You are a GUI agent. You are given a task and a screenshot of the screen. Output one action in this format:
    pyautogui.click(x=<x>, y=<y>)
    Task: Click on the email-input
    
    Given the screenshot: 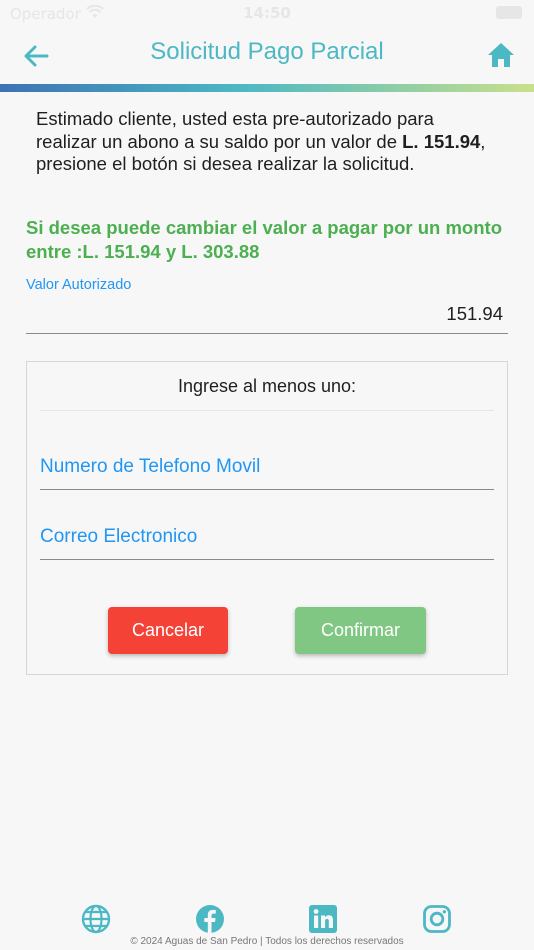 What is the action you would take?
    pyautogui.click(x=267, y=537)
    